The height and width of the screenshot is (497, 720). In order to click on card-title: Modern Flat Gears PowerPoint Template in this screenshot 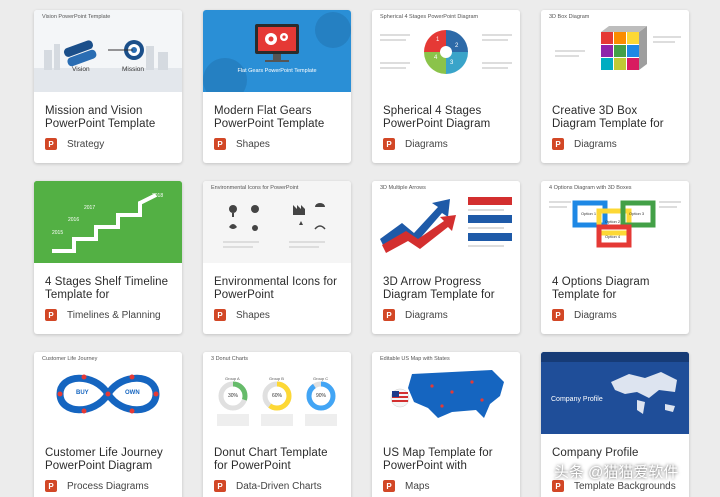, I will do `click(279, 118)`.